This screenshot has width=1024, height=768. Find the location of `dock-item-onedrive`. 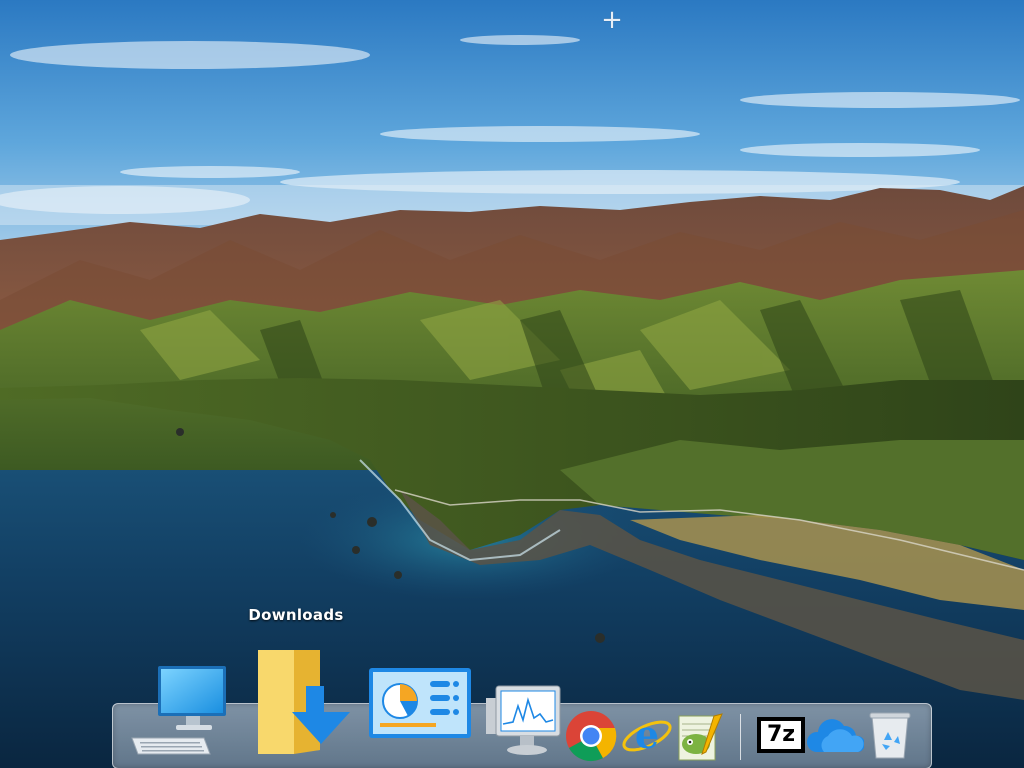

dock-item-onedrive is located at coordinates (835, 735).